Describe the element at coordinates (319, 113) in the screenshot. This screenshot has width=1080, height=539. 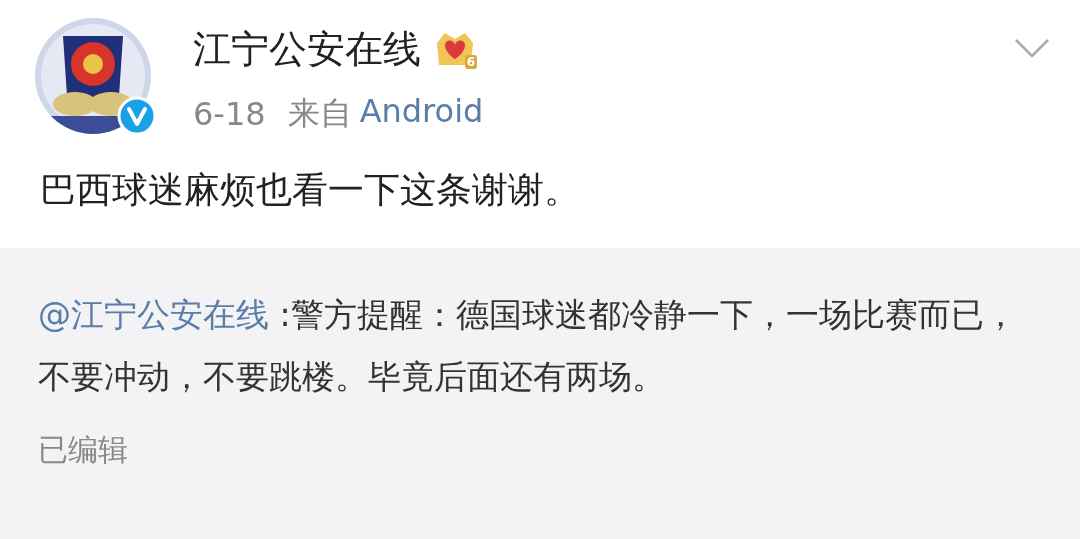
I see `source-label: 来自` at that location.